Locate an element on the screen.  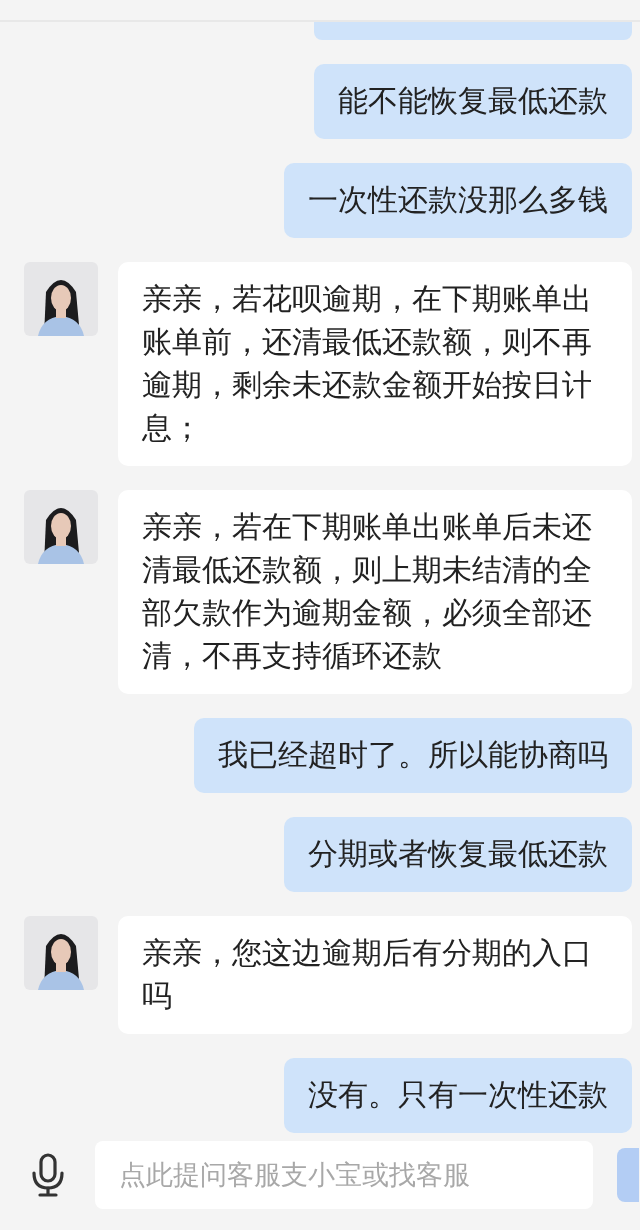
message-bubble: 亲亲，若花呗逾期，在下期账单出账单前，还清最低还款额，则不再逾期，剩余未还款金额开始按日计息； is located at coordinates (375, 364).